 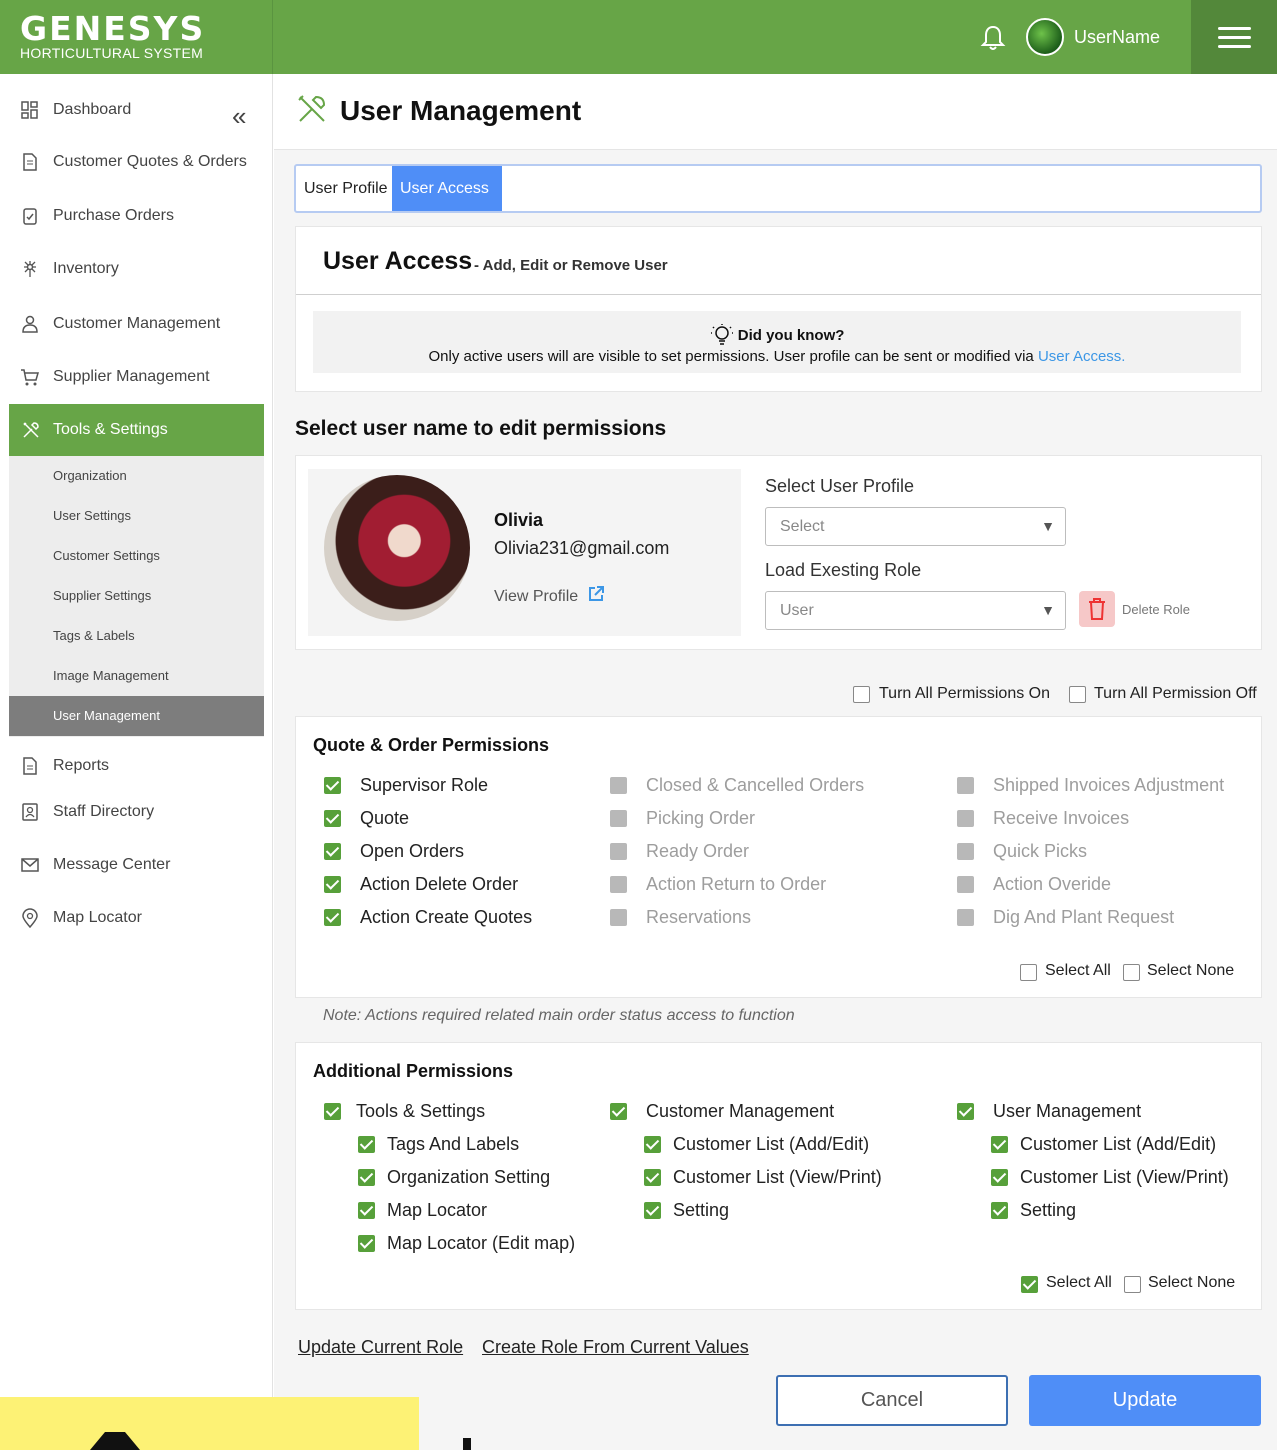 I want to click on update-current-role-link: Update Current Role, so click(x=380, y=1347).